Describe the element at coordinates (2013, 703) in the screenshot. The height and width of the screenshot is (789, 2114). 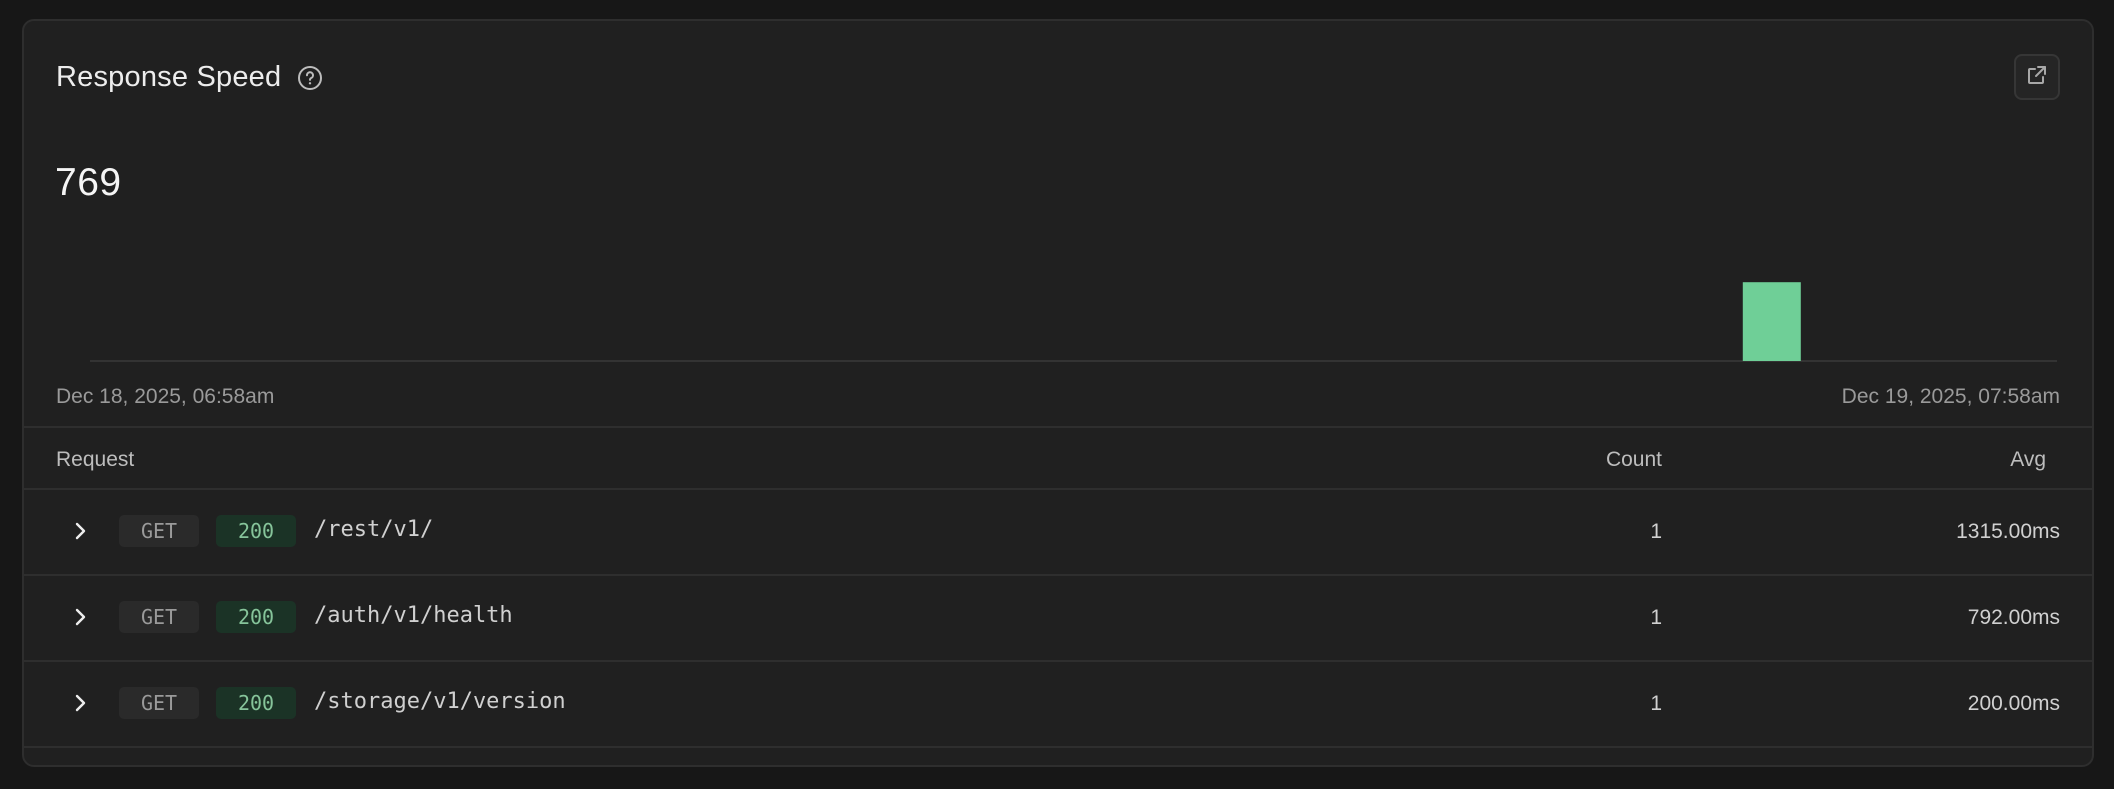
I see `request-avg: 200.00ms` at that location.